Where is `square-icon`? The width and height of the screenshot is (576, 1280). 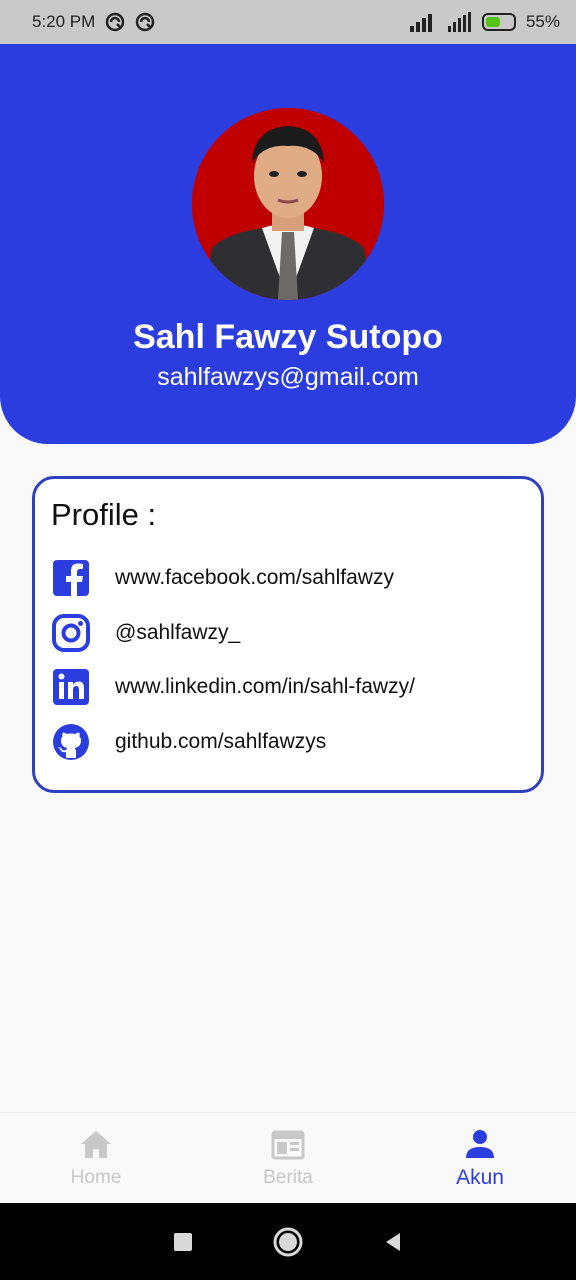
square-icon is located at coordinates (182, 1241).